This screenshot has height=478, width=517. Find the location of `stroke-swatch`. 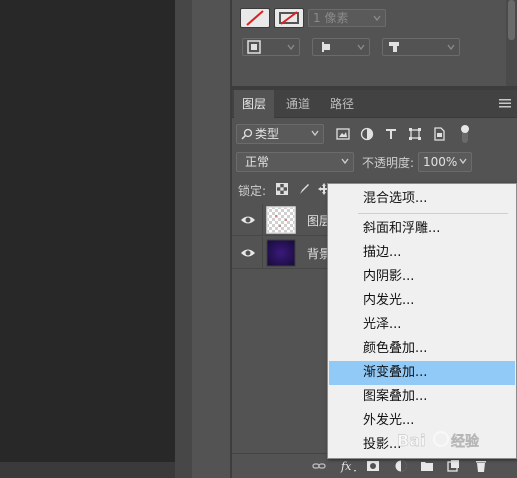

stroke-swatch is located at coordinates (289, 18).